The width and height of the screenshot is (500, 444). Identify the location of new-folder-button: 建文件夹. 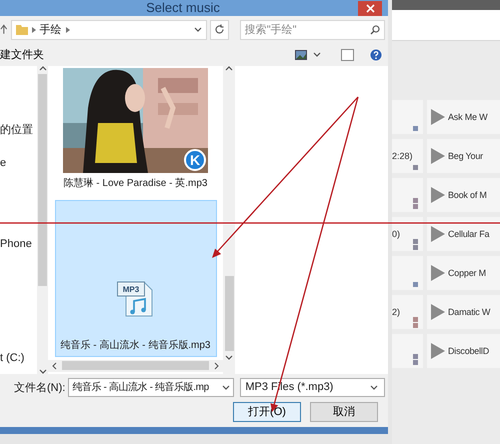
(22, 54).